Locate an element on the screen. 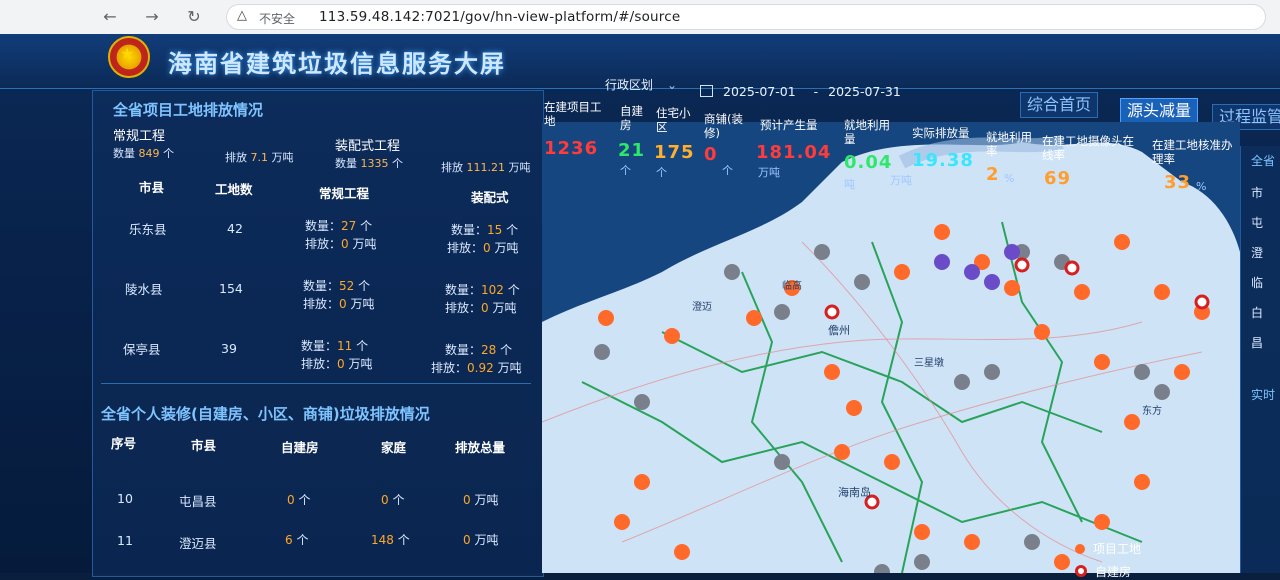 This screenshot has height=580, width=1280. right-label: 临 is located at coordinates (1257, 283).